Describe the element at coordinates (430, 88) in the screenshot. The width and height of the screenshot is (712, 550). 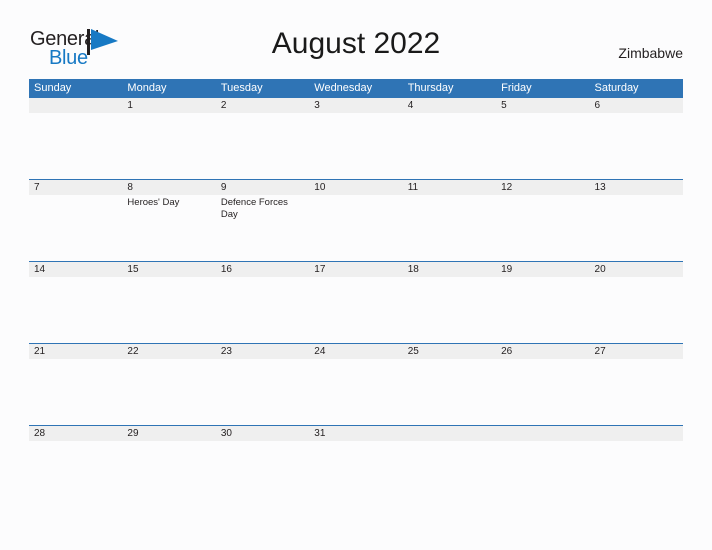
I see `weekday-header-thursday: Thursday` at that location.